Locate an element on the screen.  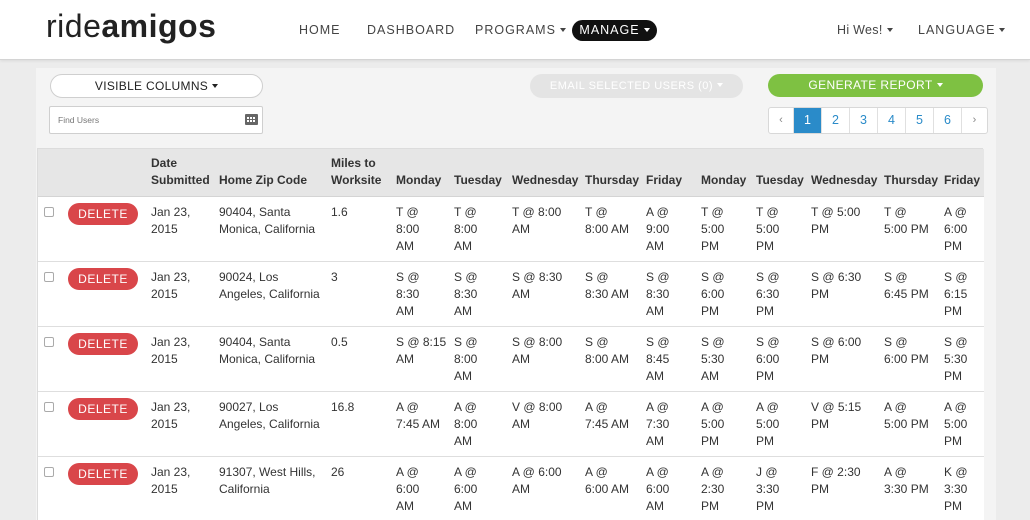
email-selected-users-button: EMAIL SELECTED USERS (0) is located at coordinates (636, 86).